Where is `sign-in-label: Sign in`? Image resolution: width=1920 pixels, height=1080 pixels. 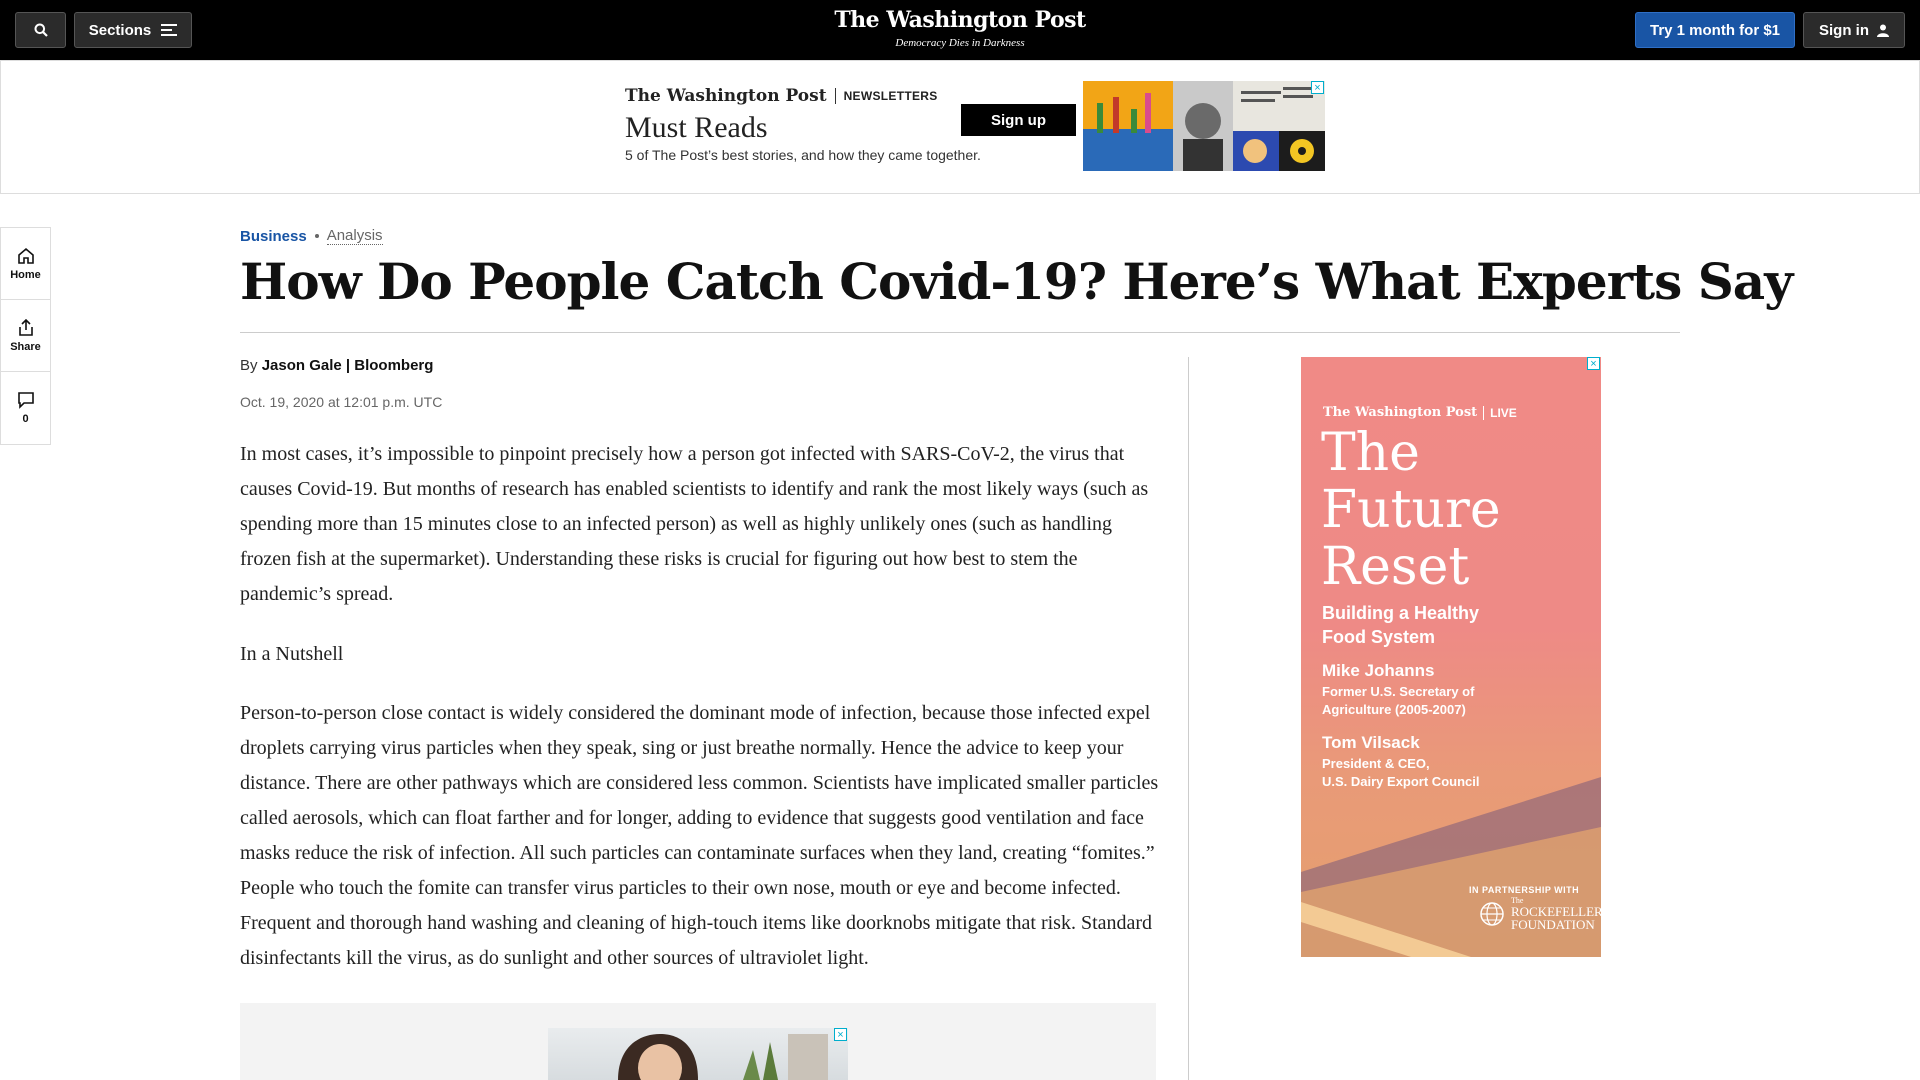
sign-in-label: Sign in is located at coordinates (1844, 30).